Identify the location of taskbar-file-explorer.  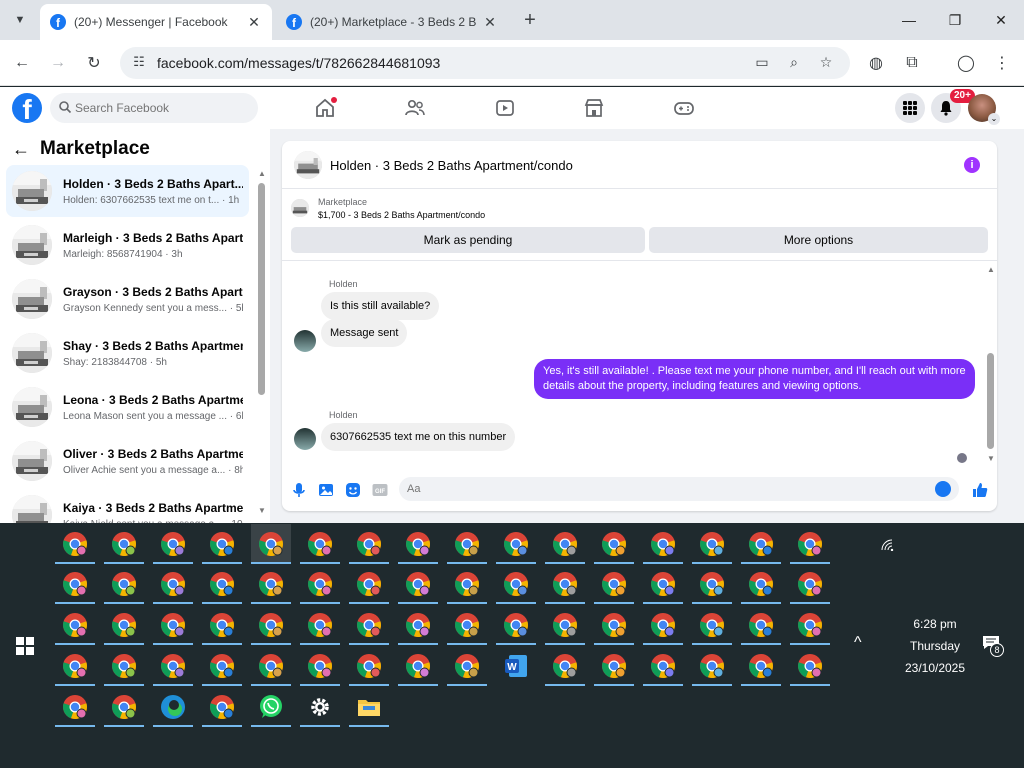
(369, 707).